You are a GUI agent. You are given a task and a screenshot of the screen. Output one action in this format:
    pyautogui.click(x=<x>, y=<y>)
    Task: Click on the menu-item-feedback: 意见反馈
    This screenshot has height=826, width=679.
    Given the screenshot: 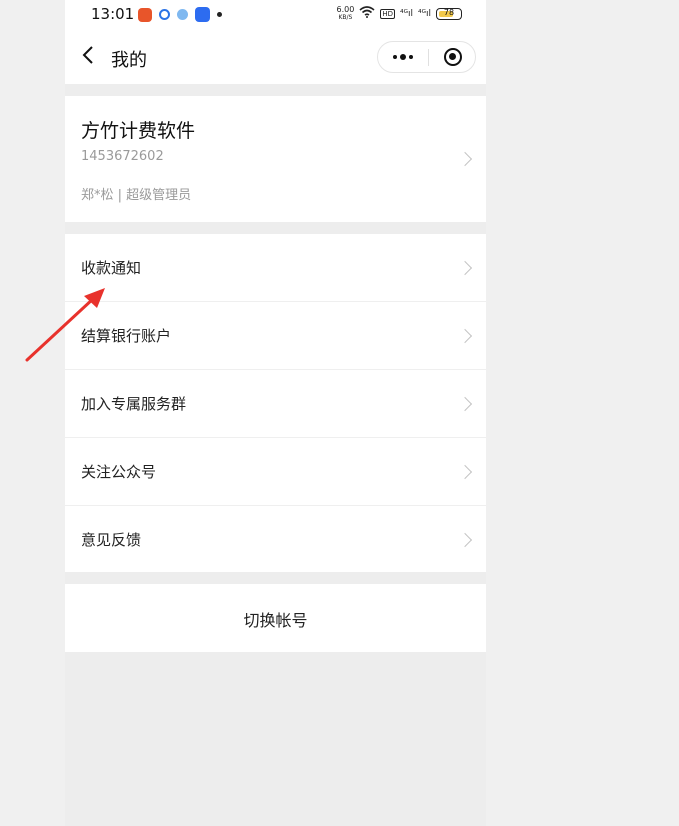 What is the action you would take?
    pyautogui.click(x=275, y=540)
    